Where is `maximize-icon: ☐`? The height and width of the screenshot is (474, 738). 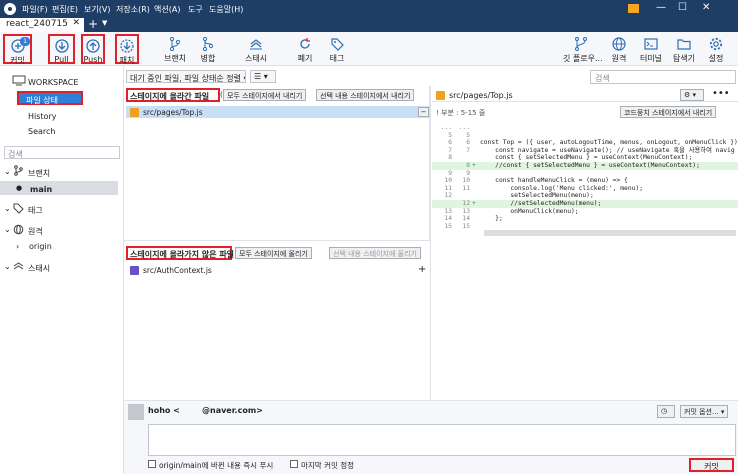
maximize-icon: ☐ is located at coordinates (682, 7).